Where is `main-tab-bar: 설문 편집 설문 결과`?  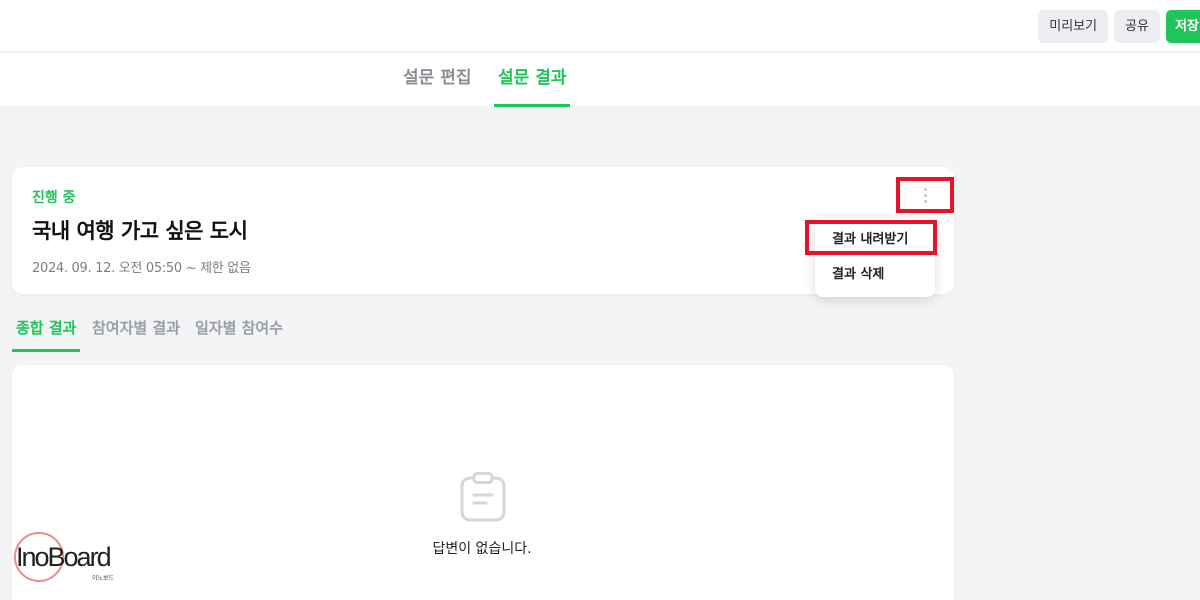 main-tab-bar: 설문 편집 설문 결과 is located at coordinates (600, 80).